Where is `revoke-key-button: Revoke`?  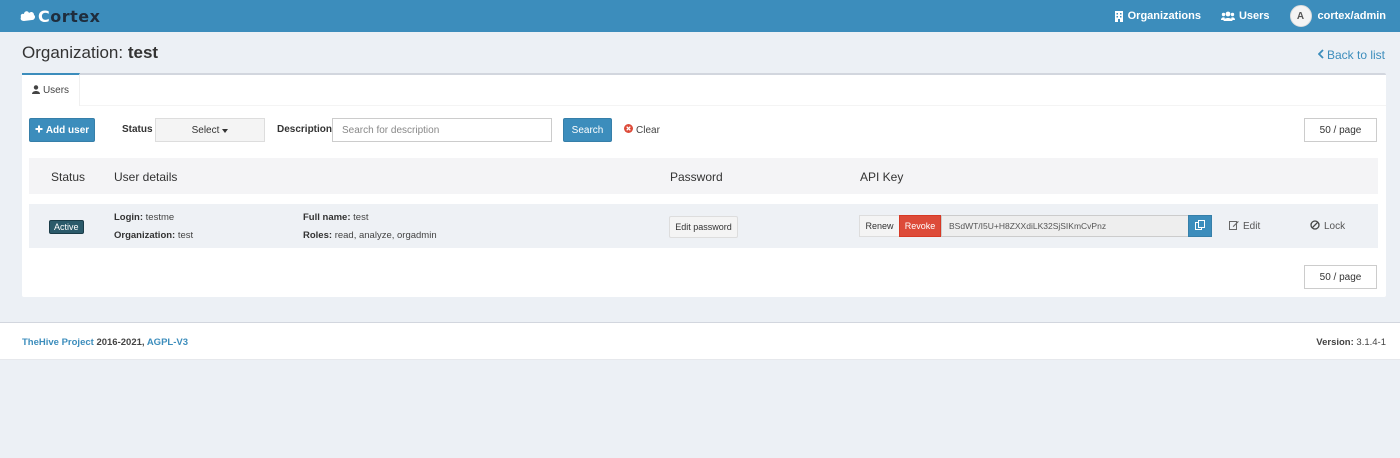 revoke-key-button: Revoke is located at coordinates (920, 226).